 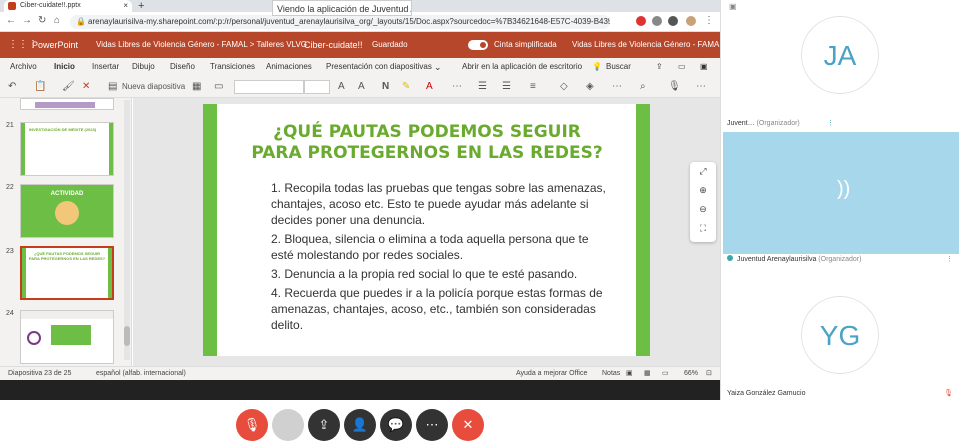 I want to click on zoom-level: 66%, so click(x=691, y=374).